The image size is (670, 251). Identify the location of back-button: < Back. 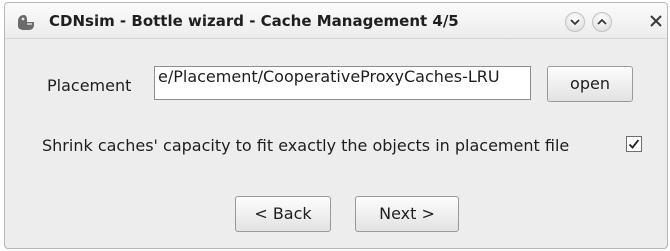
(283, 214).